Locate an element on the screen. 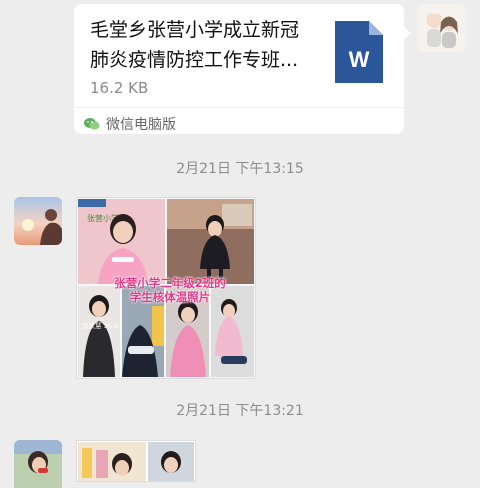 The width and height of the screenshot is (480, 488). portrait-avatar-icon is located at coordinates (38, 464).